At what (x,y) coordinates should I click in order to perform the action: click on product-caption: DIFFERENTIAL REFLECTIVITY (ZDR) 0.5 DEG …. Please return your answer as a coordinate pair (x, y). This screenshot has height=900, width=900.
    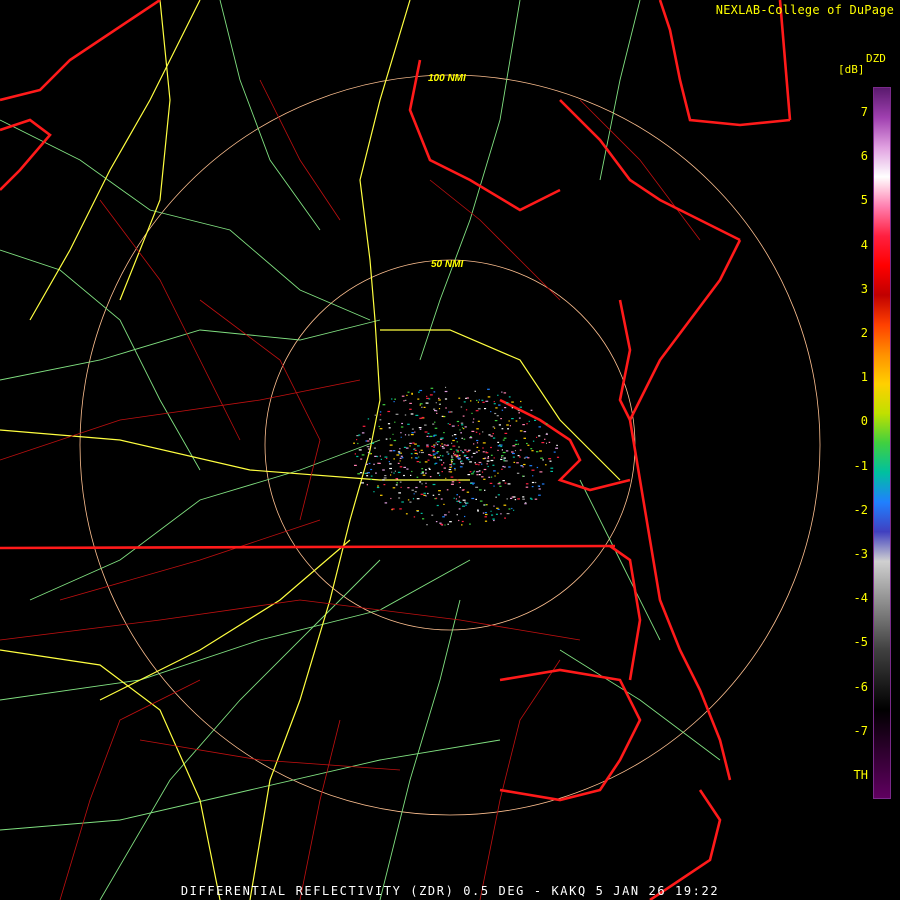
    Looking at the image, I should click on (450, 891).